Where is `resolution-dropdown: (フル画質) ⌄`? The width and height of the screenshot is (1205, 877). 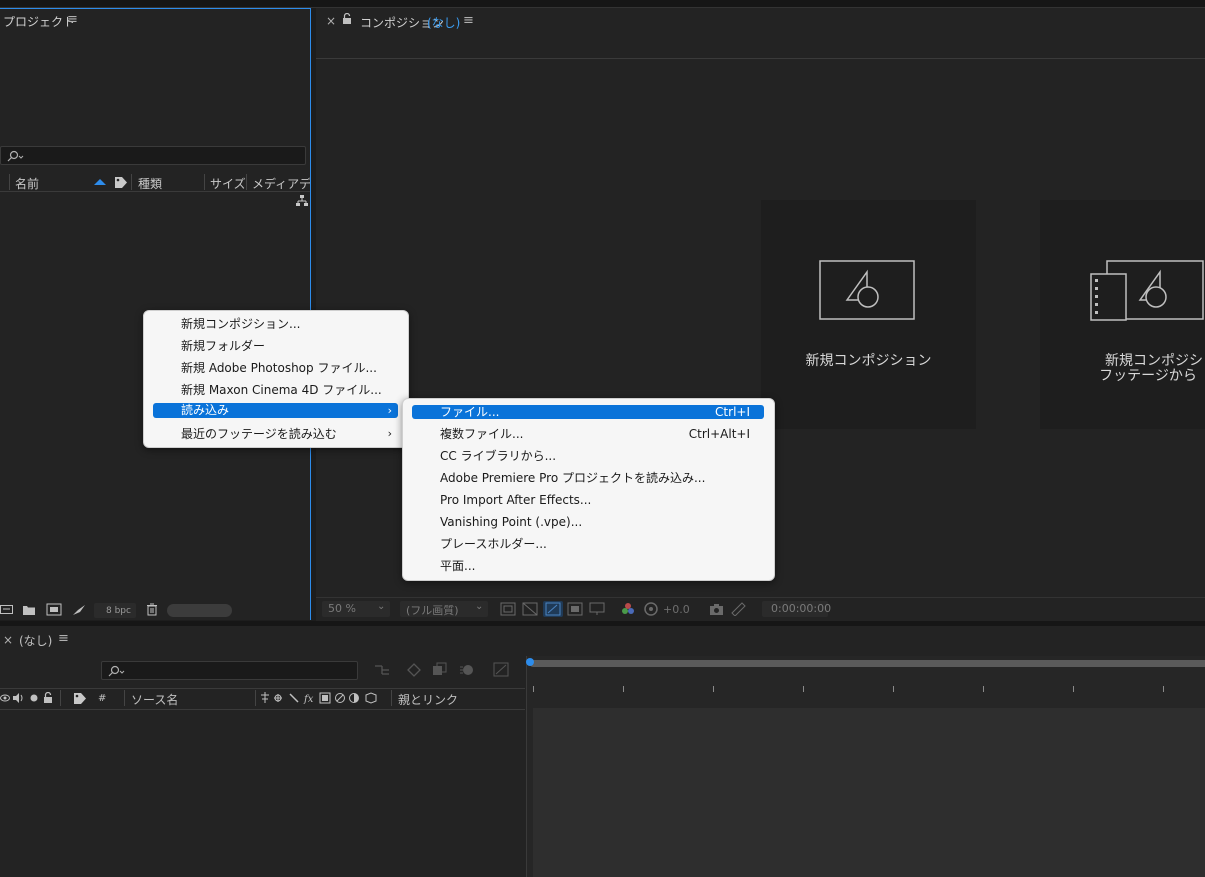 resolution-dropdown: (フル画質) ⌄ is located at coordinates (444, 609).